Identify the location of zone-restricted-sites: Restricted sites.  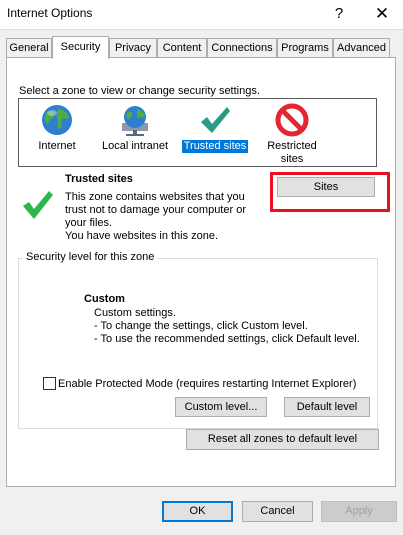
(292, 134).